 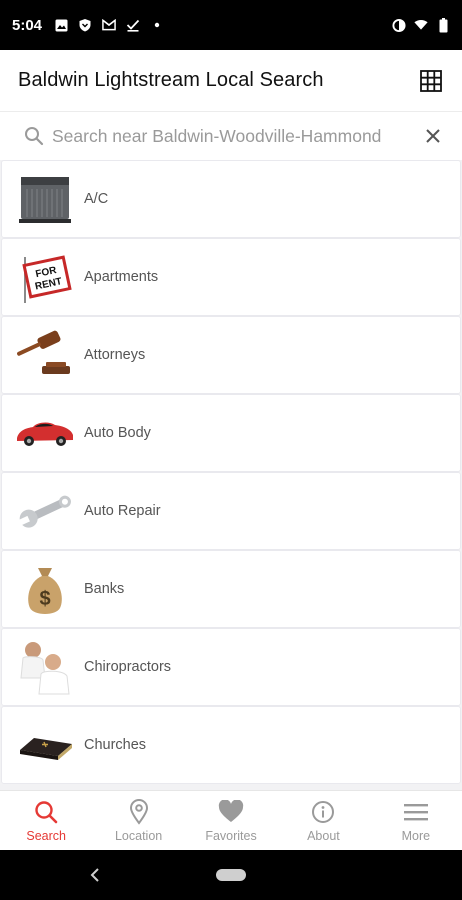 What do you see at coordinates (45, 199) in the screenshot?
I see `ac-unit-icon` at bounding box center [45, 199].